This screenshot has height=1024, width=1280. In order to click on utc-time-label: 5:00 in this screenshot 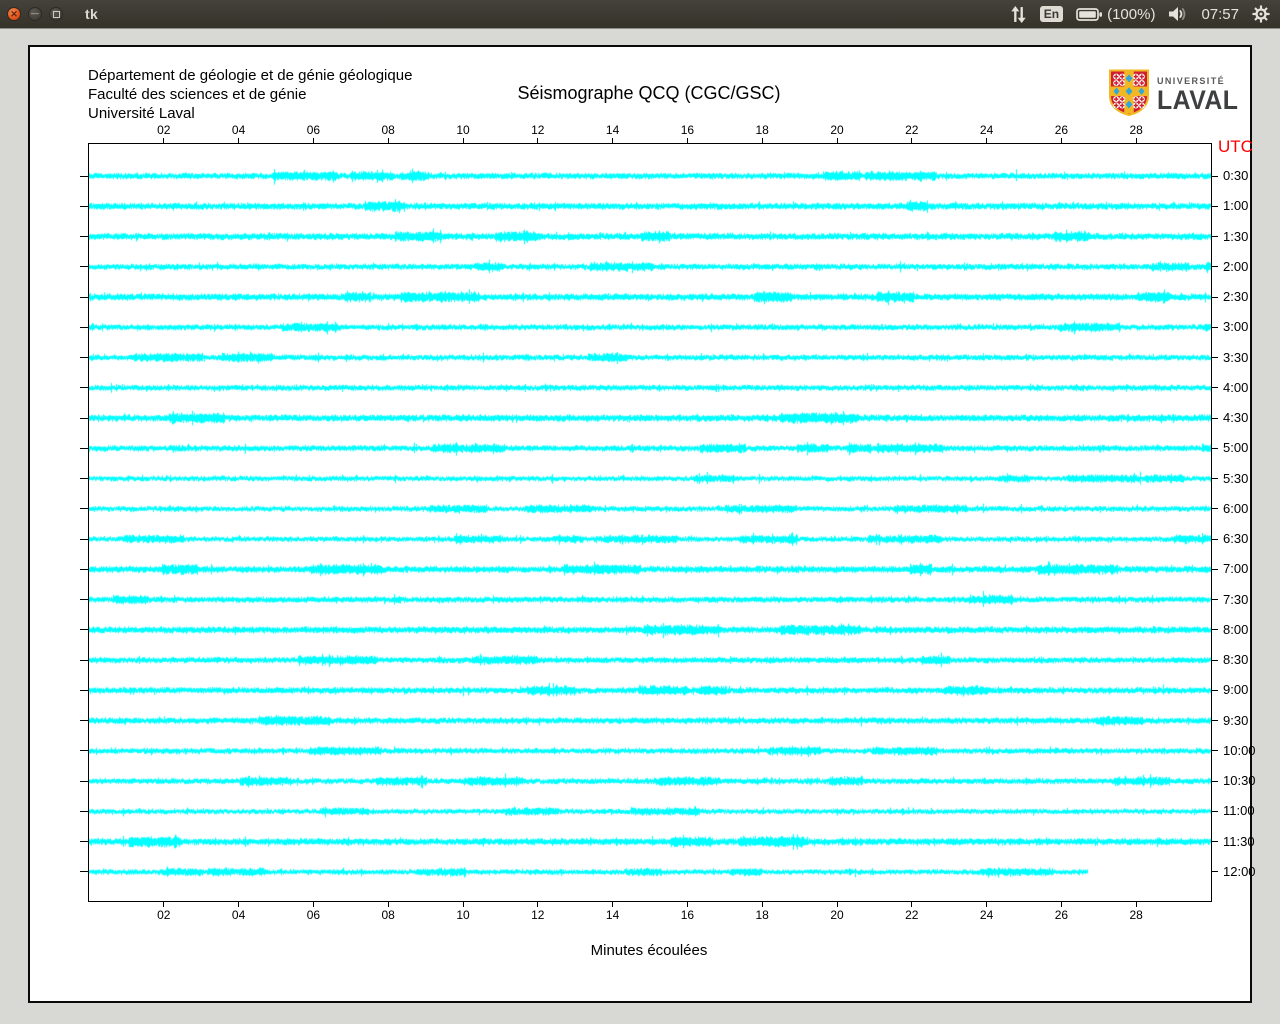, I will do `click(1236, 448)`.